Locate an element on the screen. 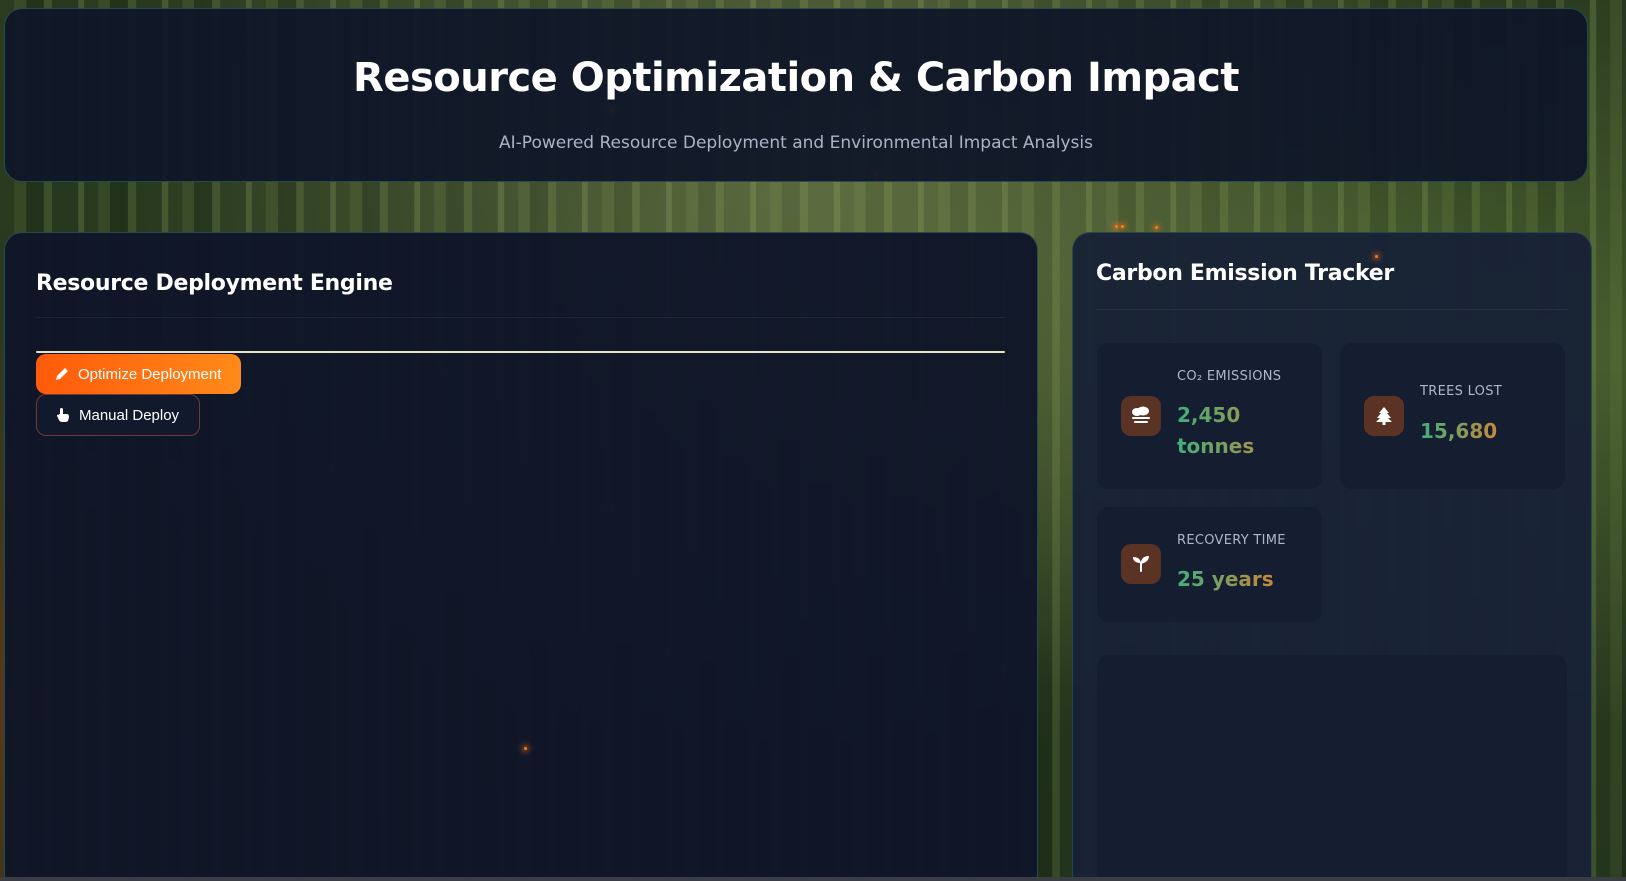 The width and height of the screenshot is (1626, 881). recovery-time-card: RECOVERY TIME 25 years is located at coordinates (1209, 564).